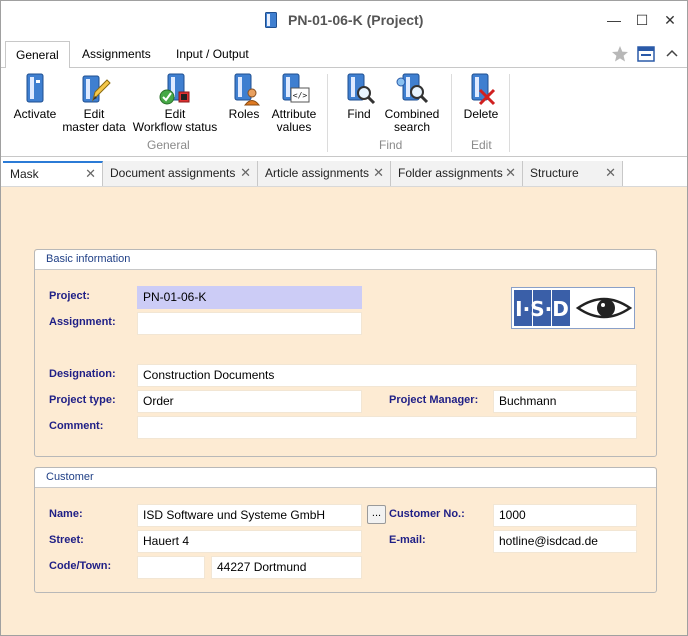  Describe the element at coordinates (642, 20) in the screenshot. I see `maximize-button: ☐` at that location.